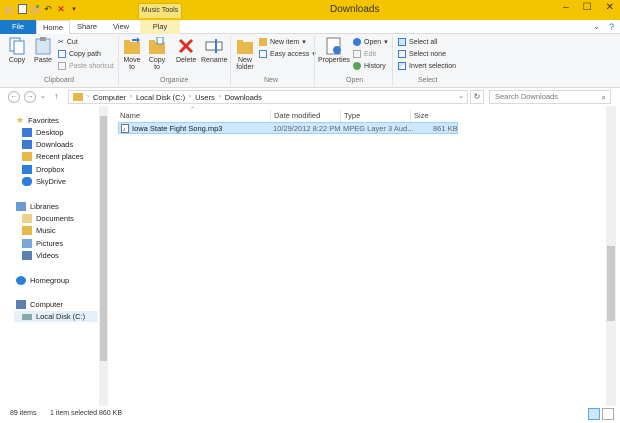  I want to click on back-icon: ←, so click(14, 97).